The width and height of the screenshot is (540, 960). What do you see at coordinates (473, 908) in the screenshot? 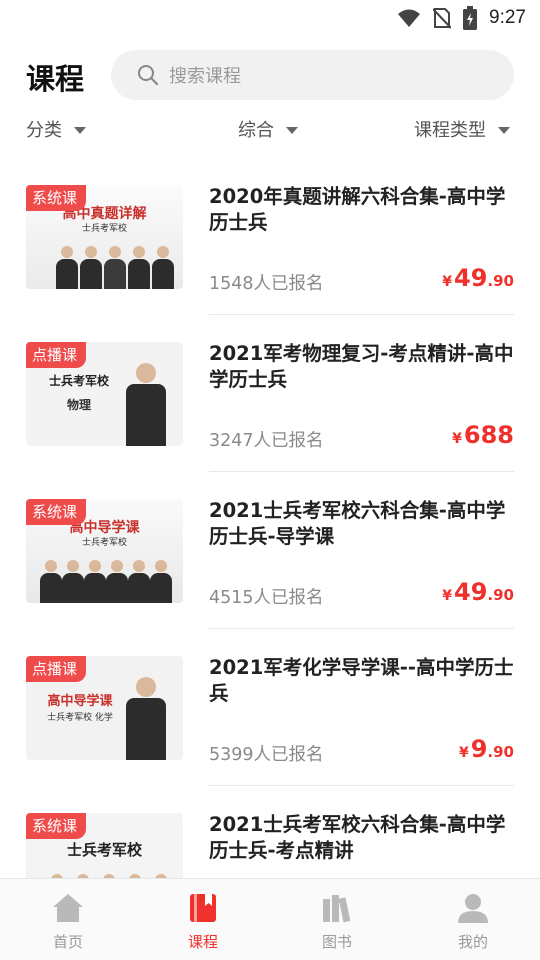
I see `profile-icon` at bounding box center [473, 908].